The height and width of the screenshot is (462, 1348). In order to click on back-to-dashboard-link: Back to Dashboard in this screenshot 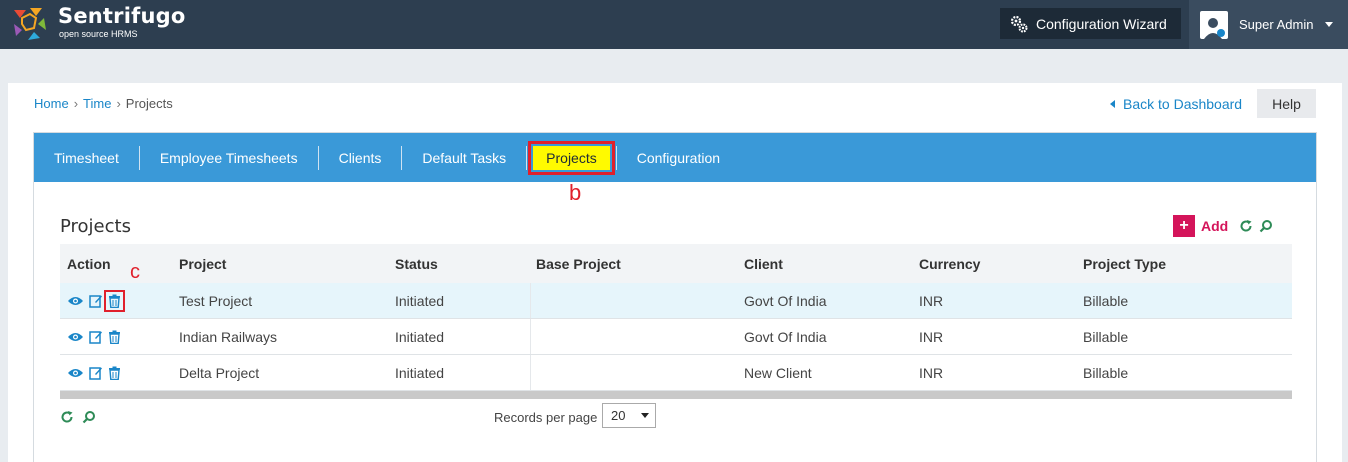, I will do `click(1176, 104)`.